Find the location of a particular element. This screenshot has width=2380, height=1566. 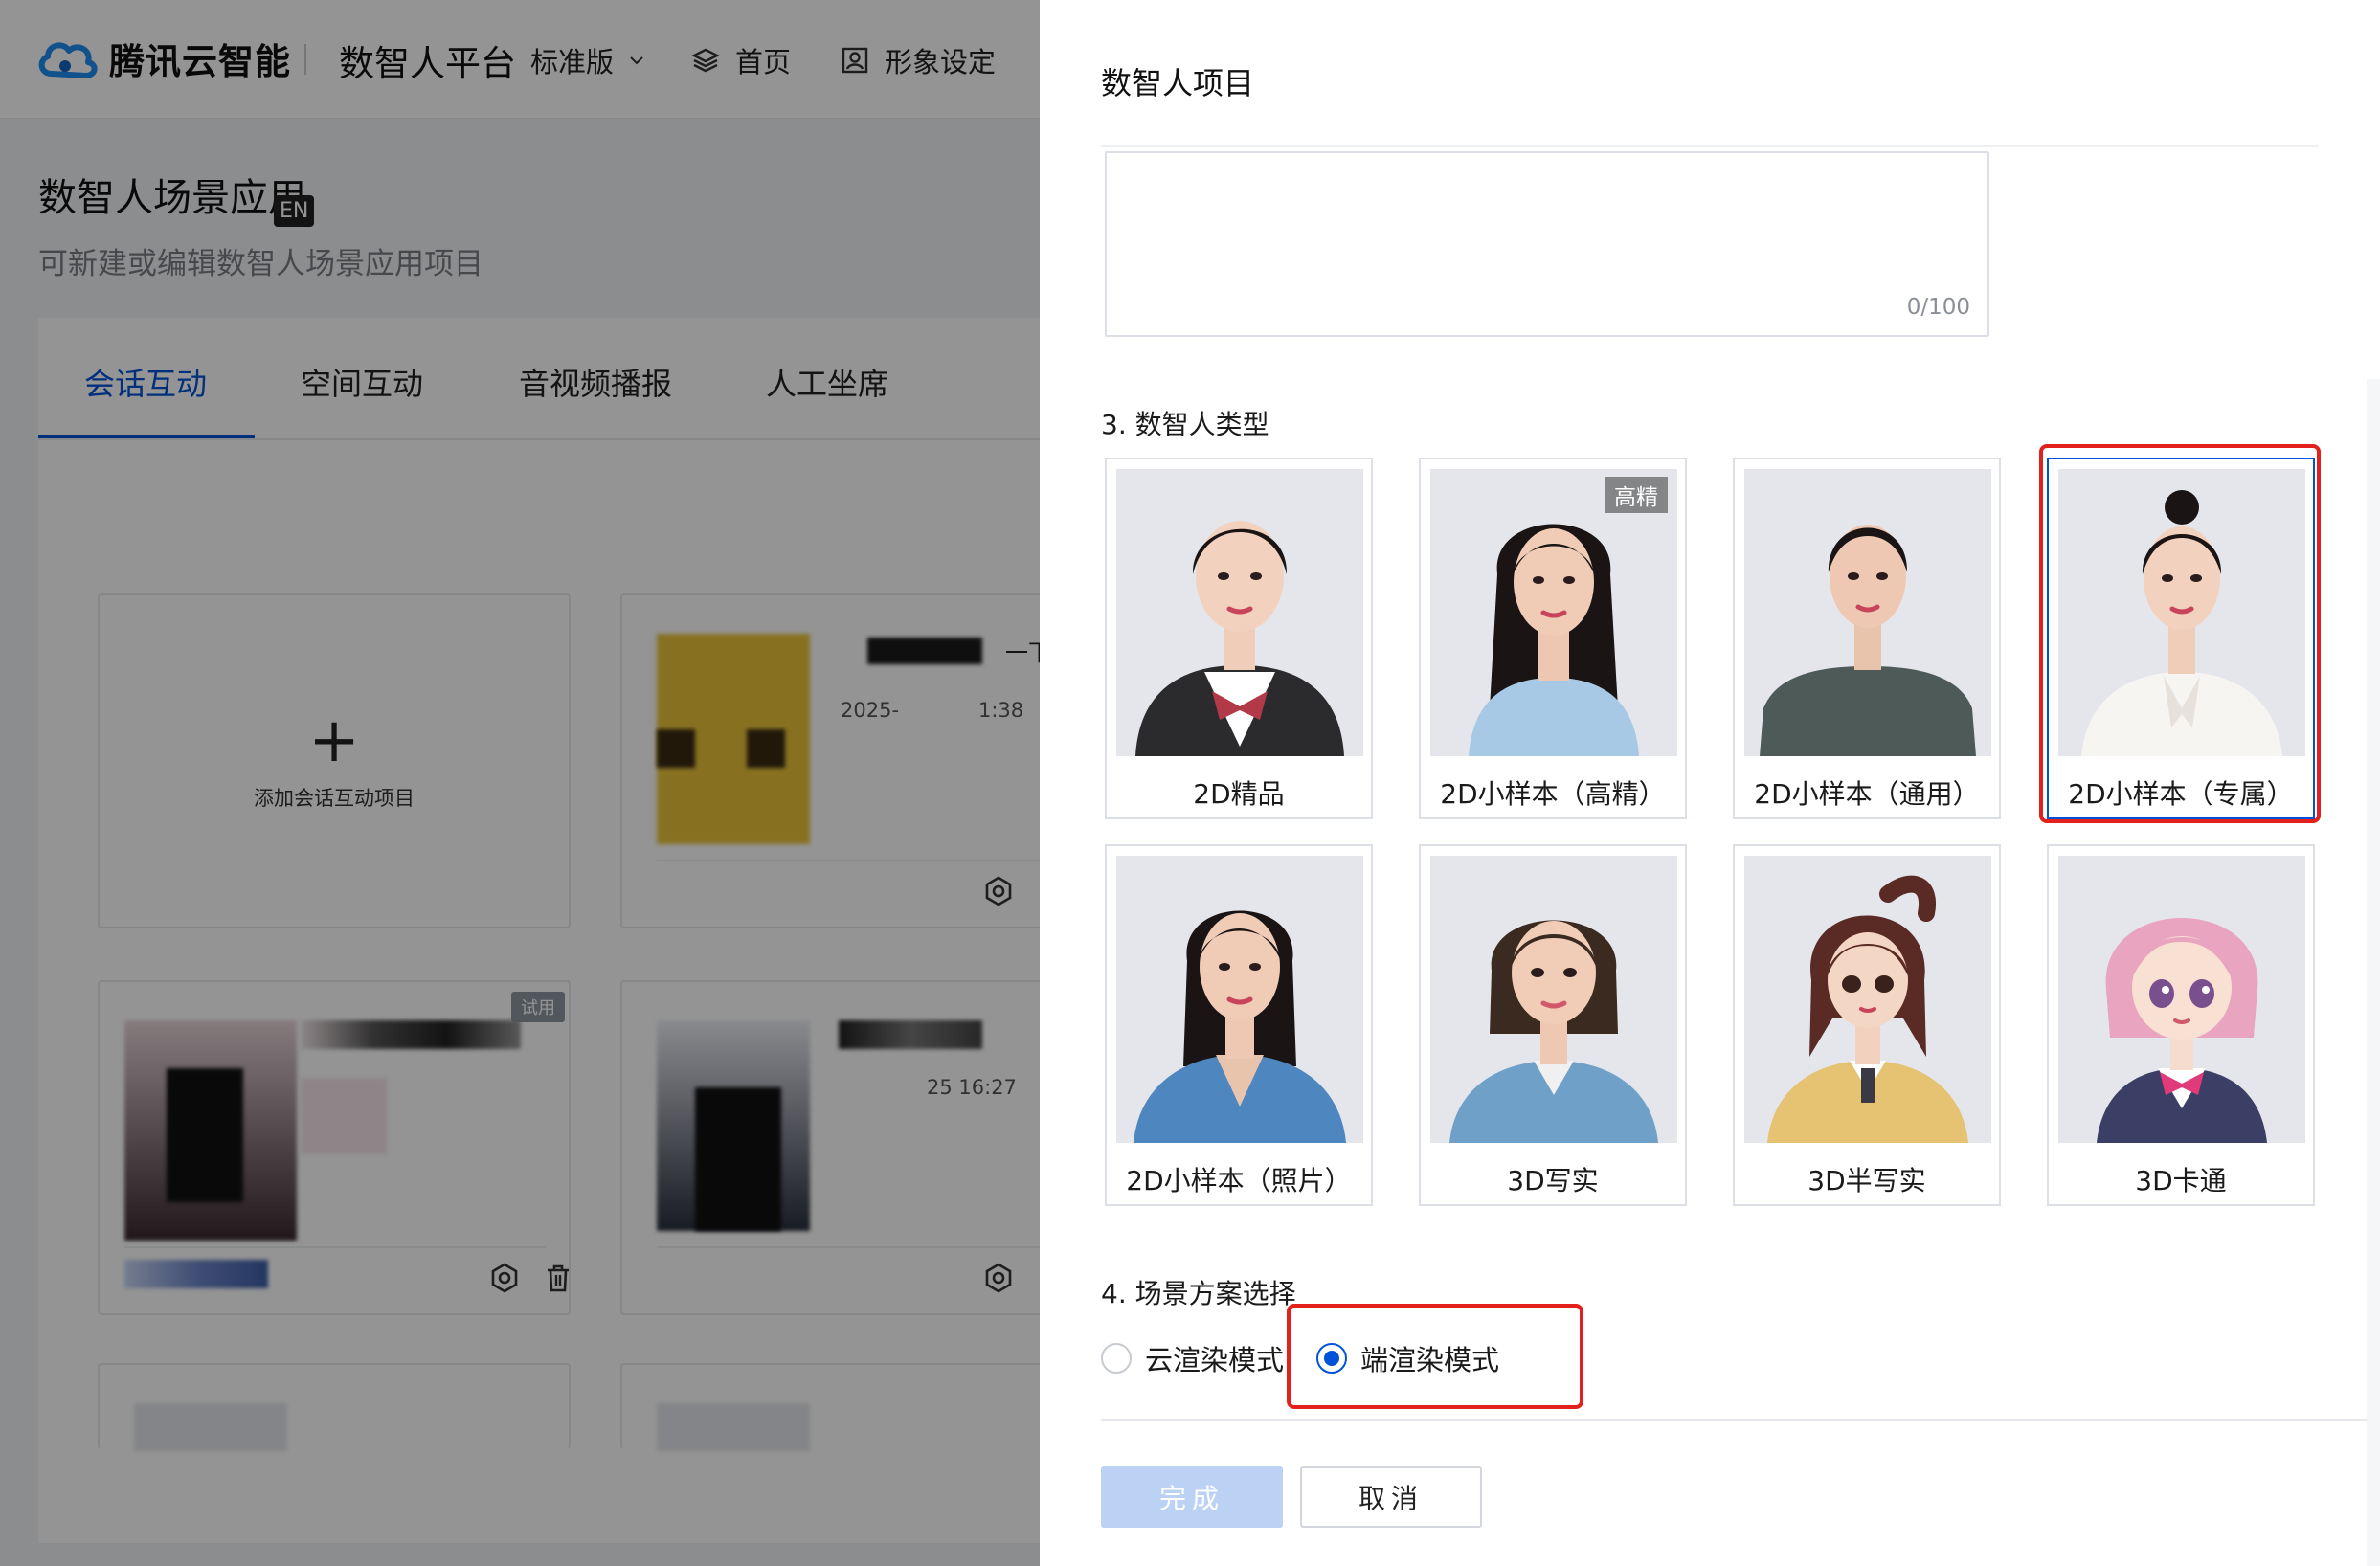

avatar-type-3d-realistic: 3D写实 is located at coordinates (1553, 1025).